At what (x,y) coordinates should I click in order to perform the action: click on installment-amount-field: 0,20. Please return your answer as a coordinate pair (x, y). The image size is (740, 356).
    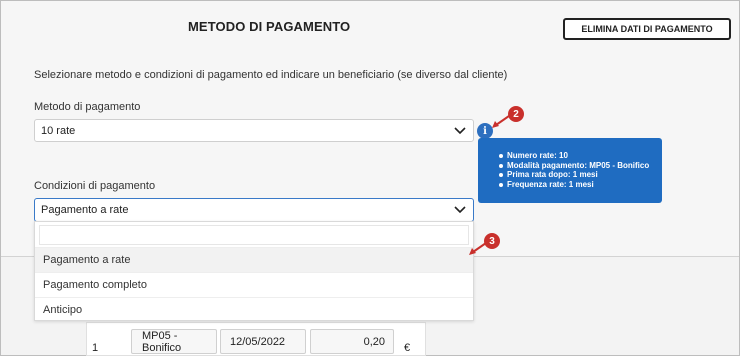
    Looking at the image, I should click on (352, 341).